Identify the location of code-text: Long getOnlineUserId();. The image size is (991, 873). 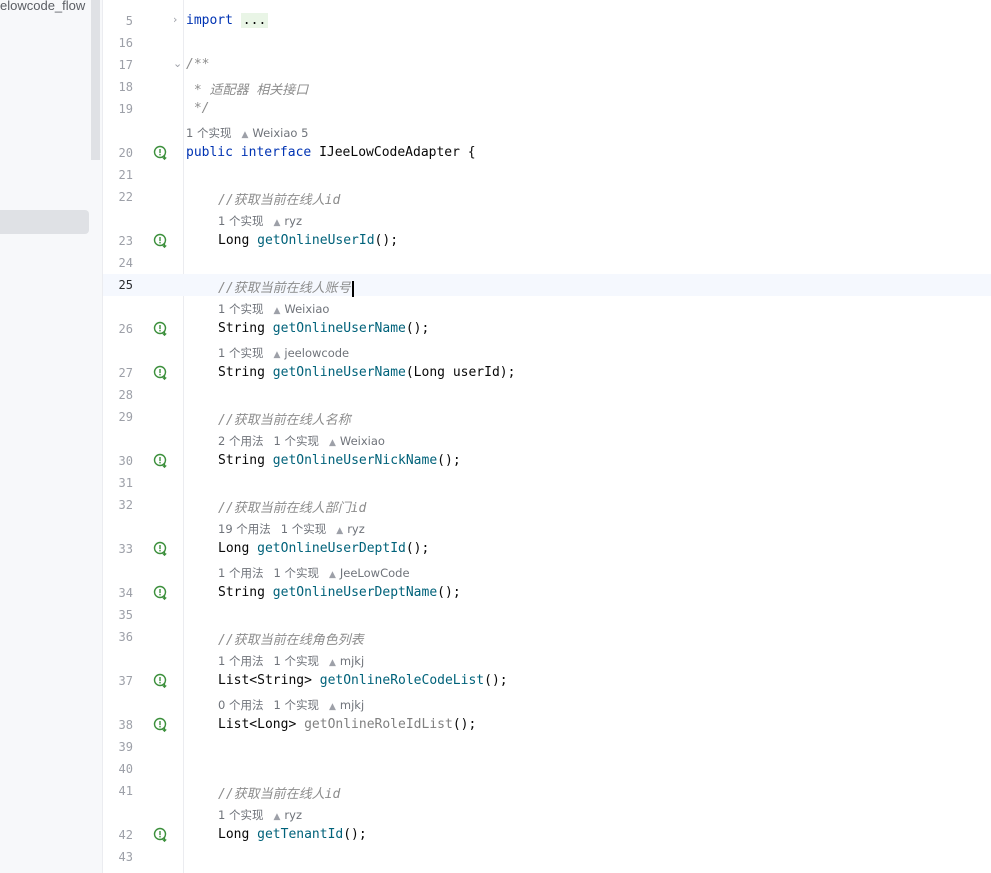
(308, 240).